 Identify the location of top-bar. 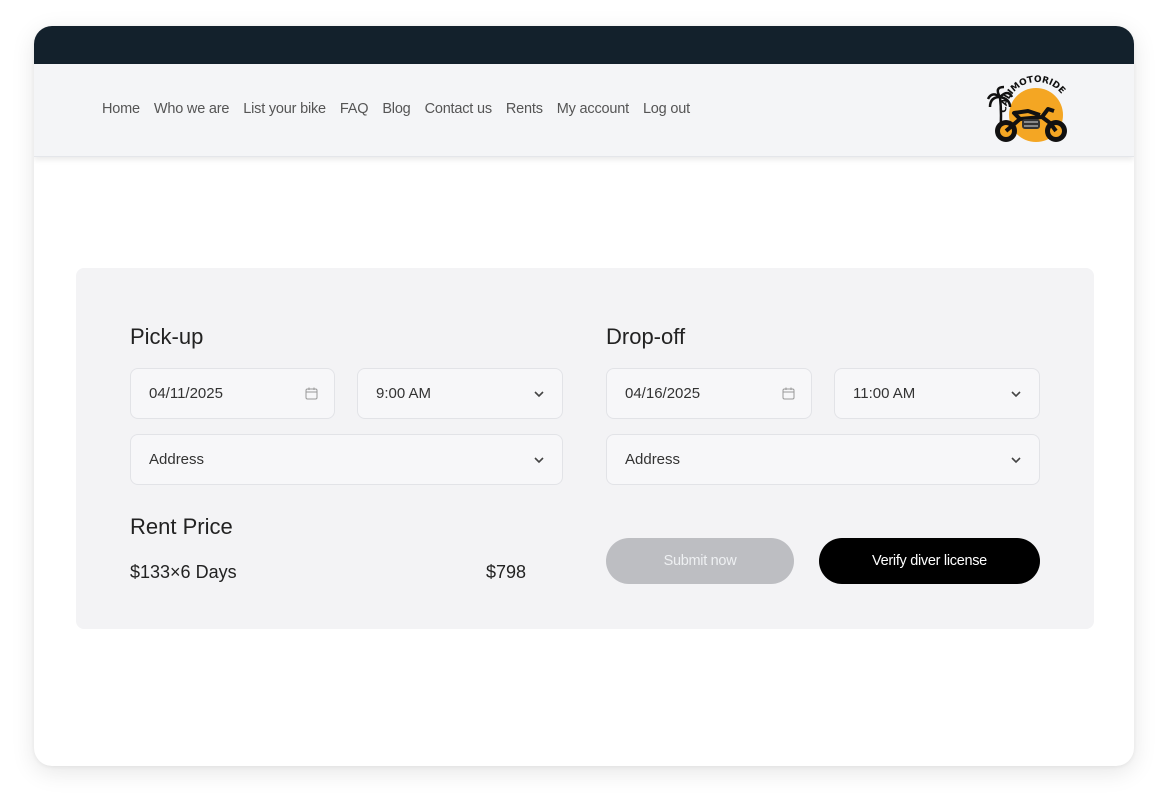
(584, 45).